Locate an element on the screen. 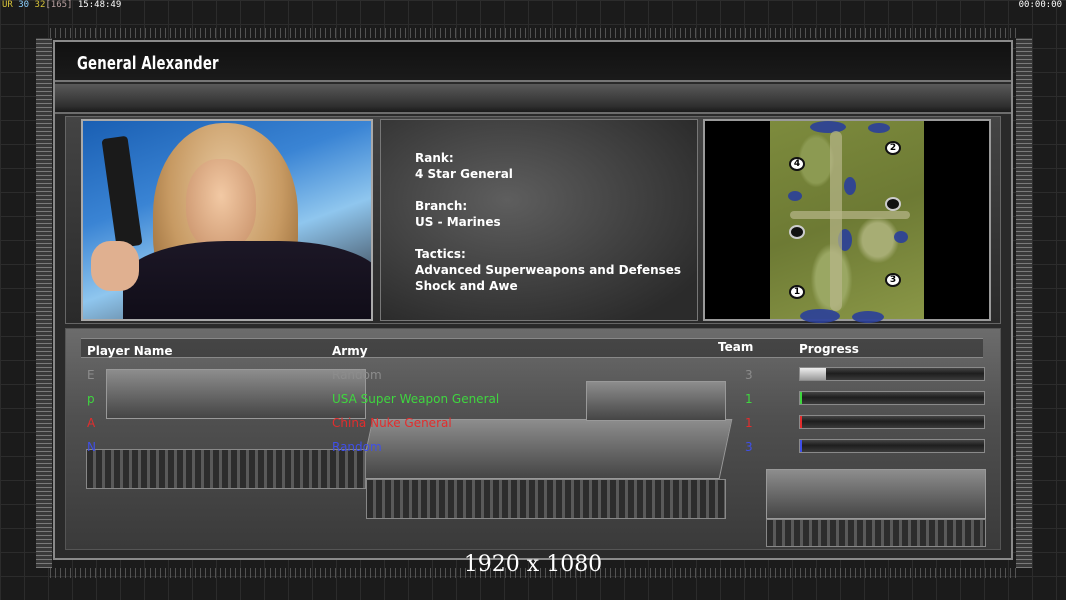 The image size is (1066, 600). player-name: N is located at coordinates (91, 447).